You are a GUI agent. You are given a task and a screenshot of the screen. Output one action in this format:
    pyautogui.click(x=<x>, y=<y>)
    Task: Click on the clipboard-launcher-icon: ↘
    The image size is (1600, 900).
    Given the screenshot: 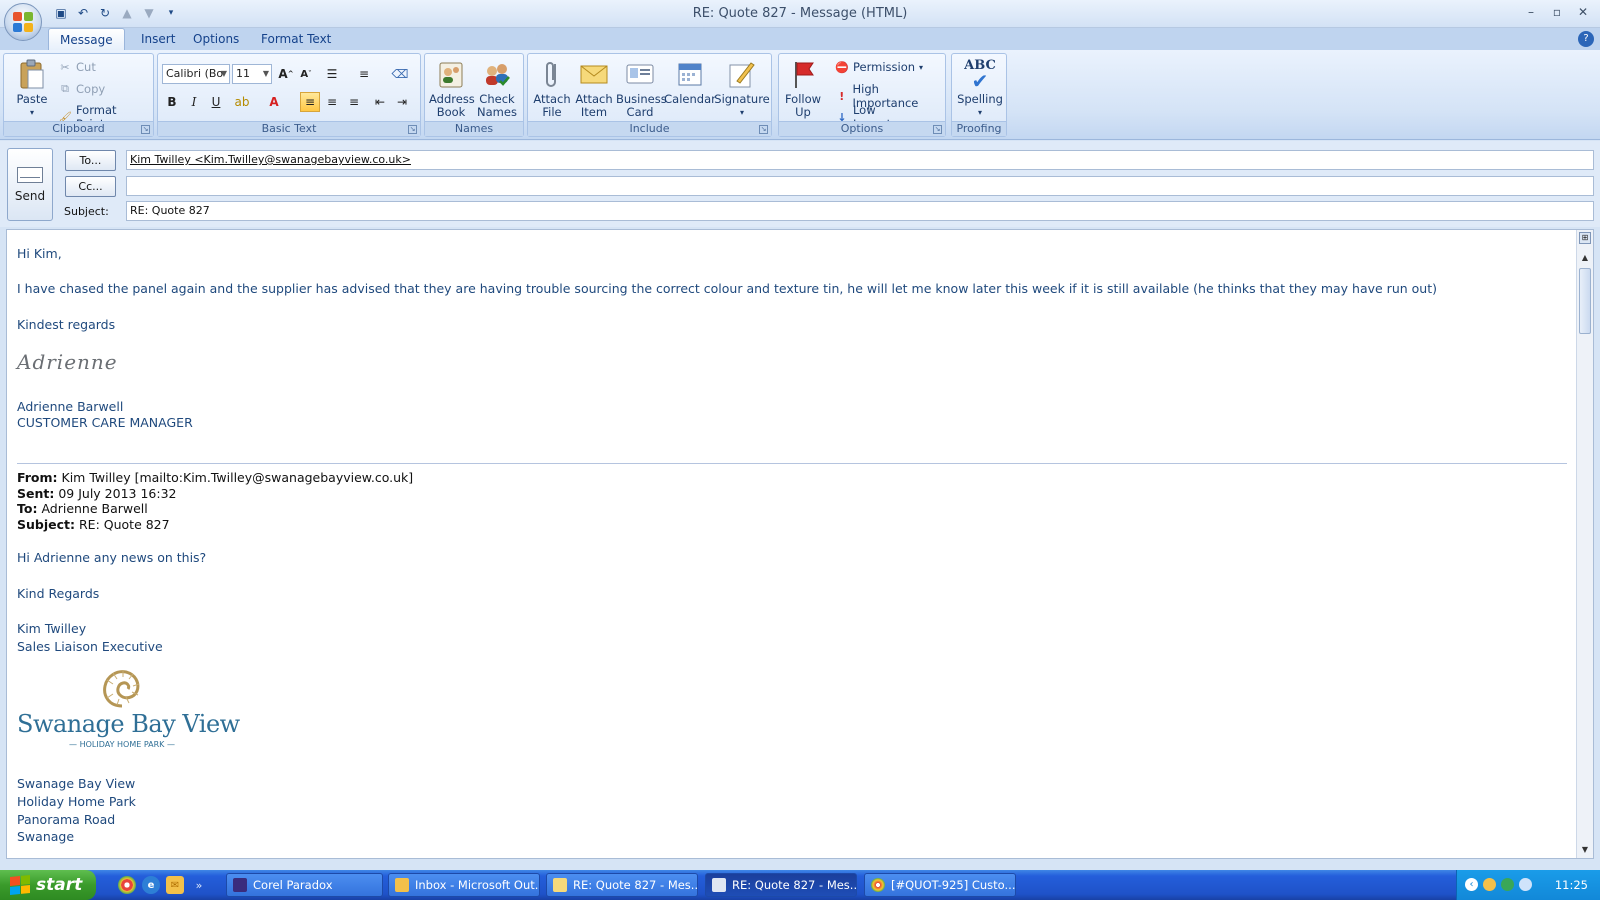 What is the action you would take?
    pyautogui.click(x=145, y=129)
    